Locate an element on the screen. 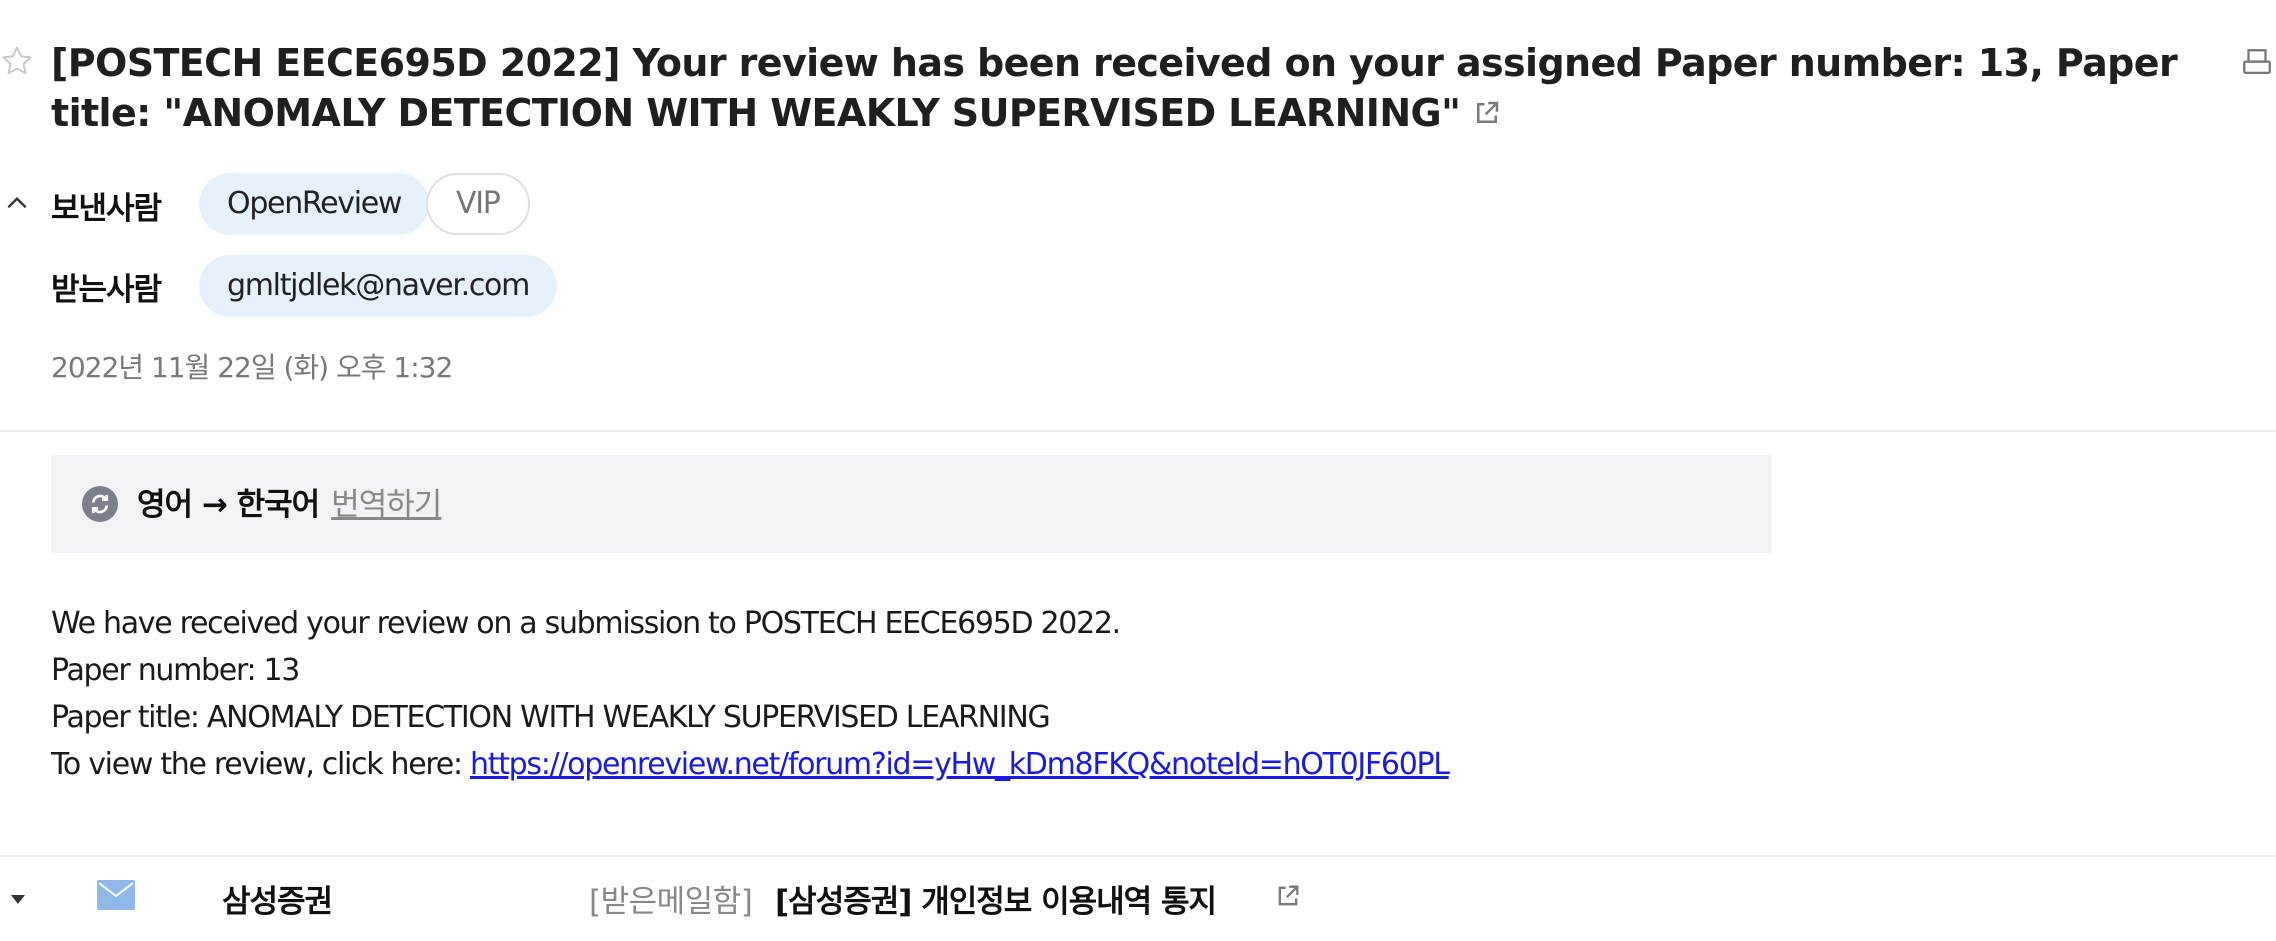 The height and width of the screenshot is (941, 2276). body-link-prefix: To view the review, click here: is located at coordinates (261, 764).